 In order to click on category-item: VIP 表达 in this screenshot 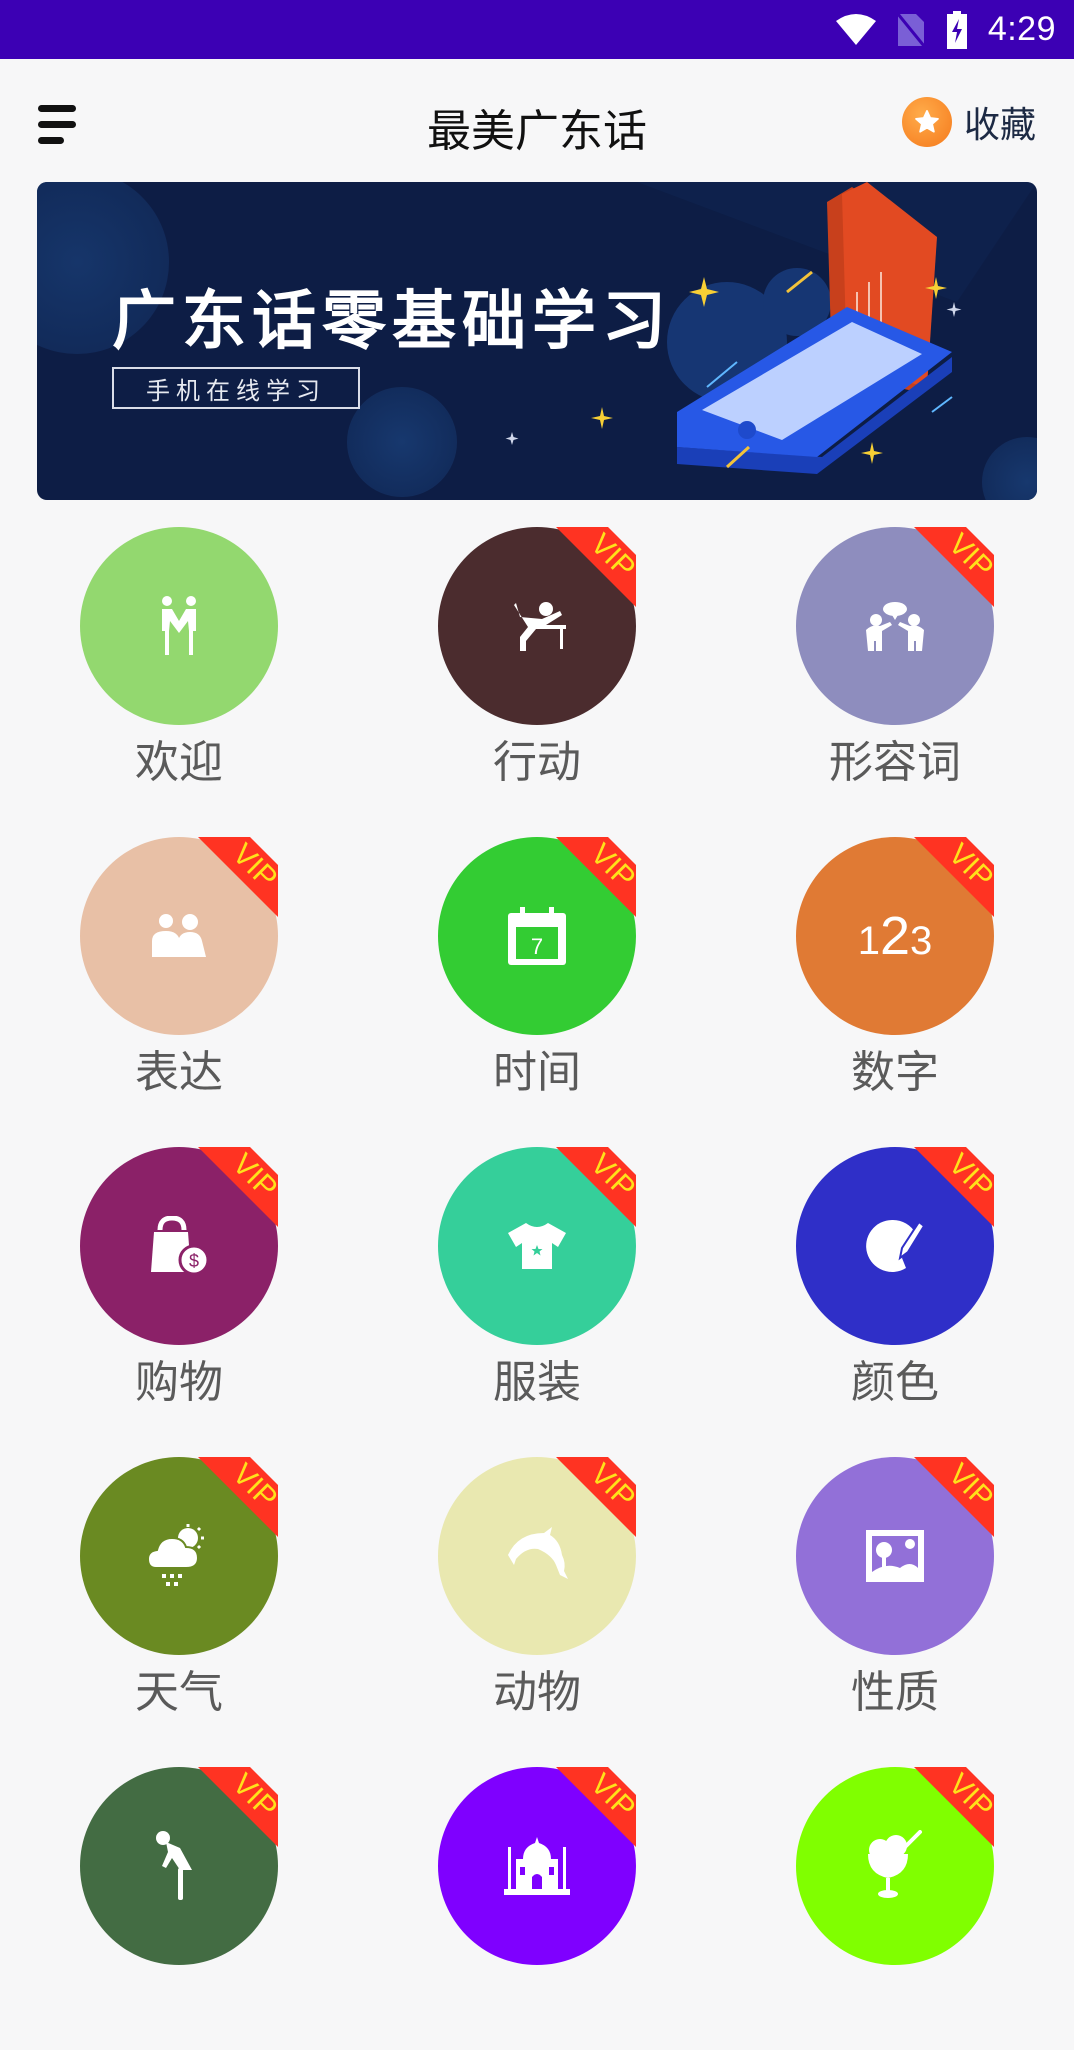, I will do `click(179, 965)`.